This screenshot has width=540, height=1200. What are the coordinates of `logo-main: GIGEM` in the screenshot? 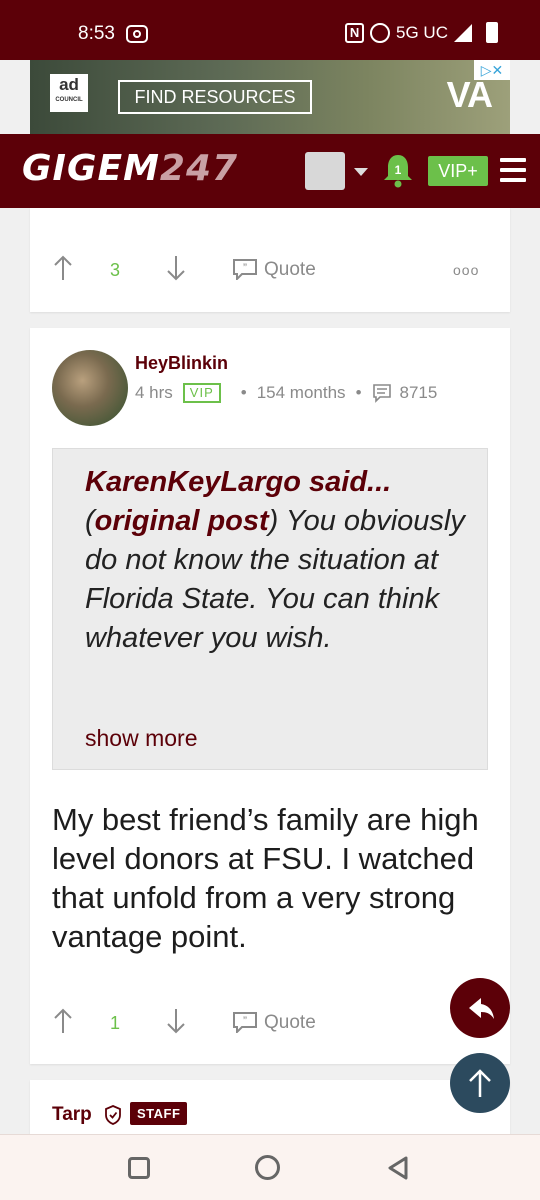 It's located at (91, 168).